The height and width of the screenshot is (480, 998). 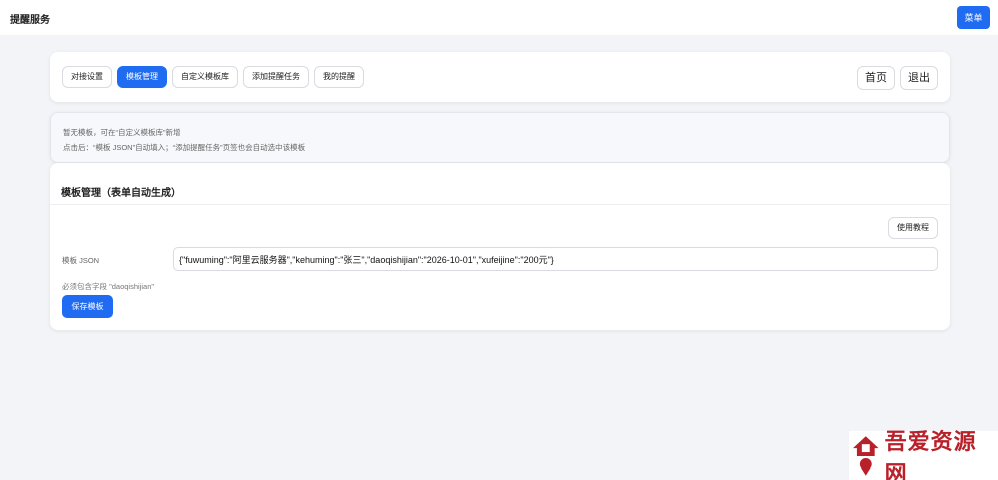 What do you see at coordinates (500, 77) in the screenshot?
I see `nav-card: 对接设置 模板管理 自定义模板库 添加提醒任务 我的提醒 首页 退出` at bounding box center [500, 77].